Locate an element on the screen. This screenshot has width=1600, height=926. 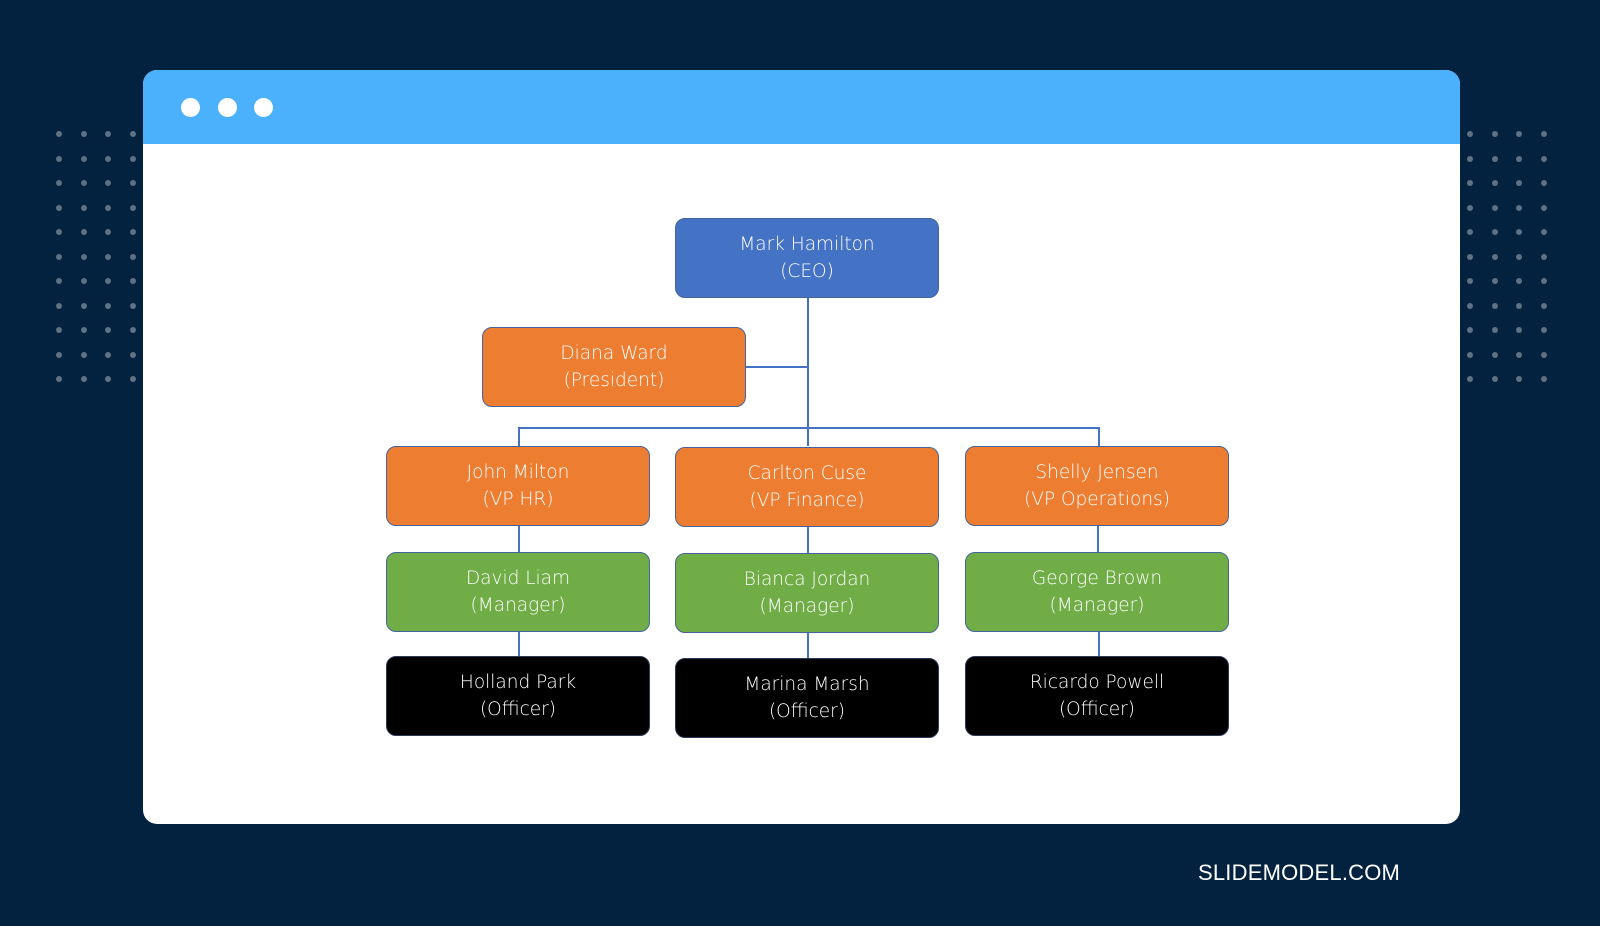
node-name: Marina Marsh is located at coordinates (807, 684).